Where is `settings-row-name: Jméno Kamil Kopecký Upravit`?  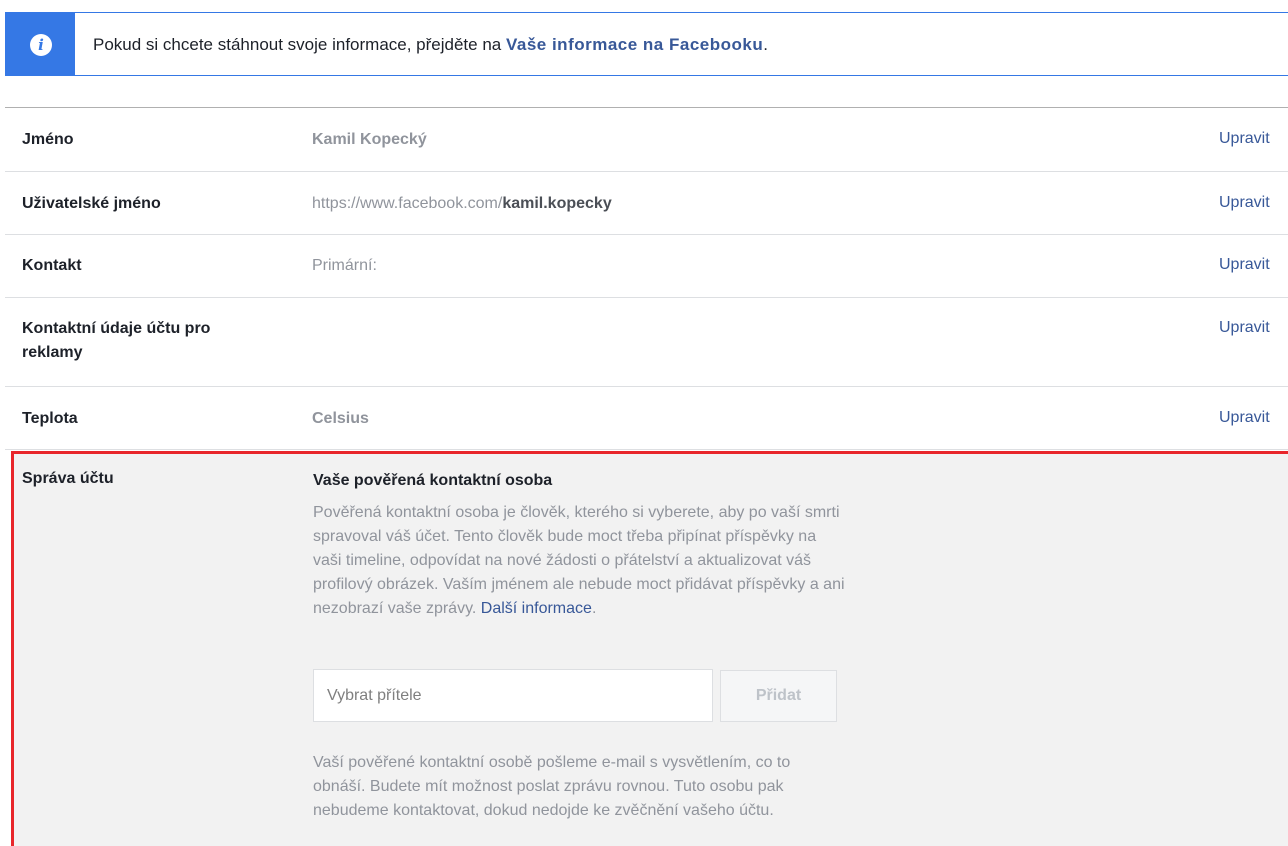 settings-row-name: Jméno Kamil Kopecký Upravit is located at coordinates (646, 140).